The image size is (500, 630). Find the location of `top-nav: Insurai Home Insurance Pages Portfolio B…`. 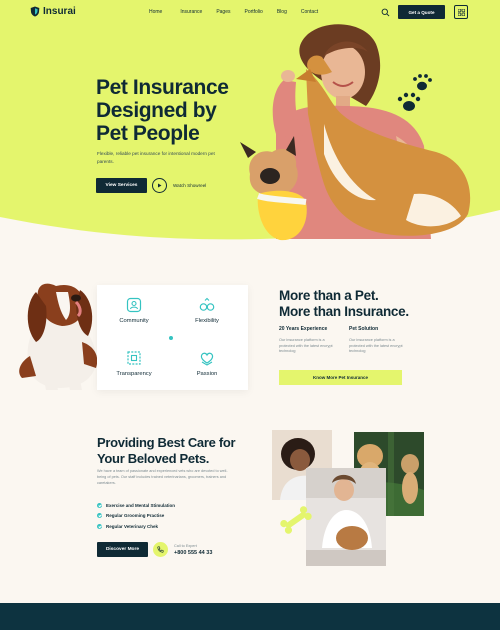

top-nav: Insurai Home Insurance Pages Portfolio B… is located at coordinates (250, 13).